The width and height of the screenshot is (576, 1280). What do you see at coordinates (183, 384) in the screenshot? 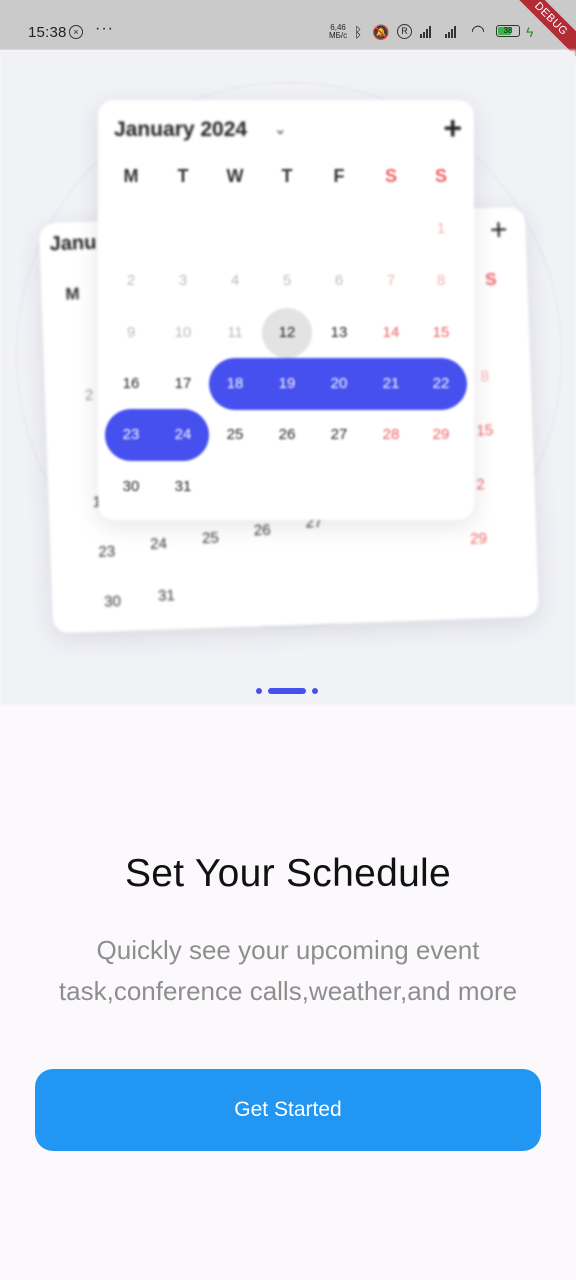
I see `calendar-day: 17` at bounding box center [183, 384].